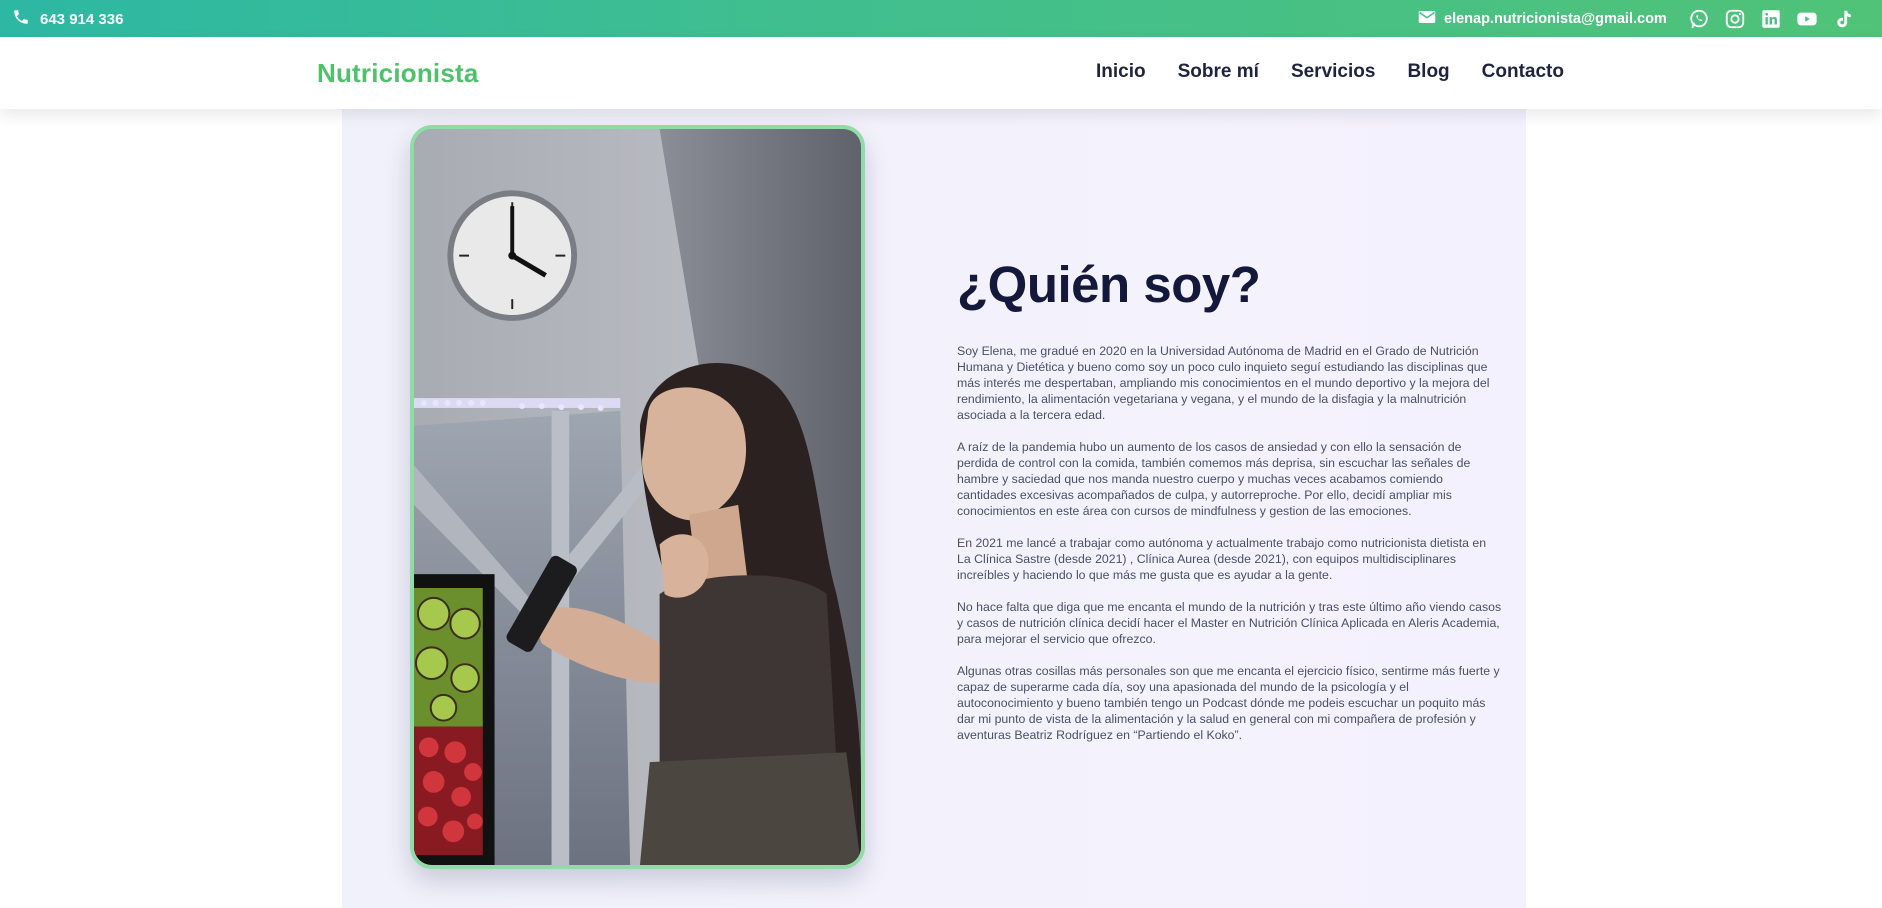  Describe the element at coordinates (1109, 284) in the screenshot. I see `about-title: ¿Quién soy?` at that location.